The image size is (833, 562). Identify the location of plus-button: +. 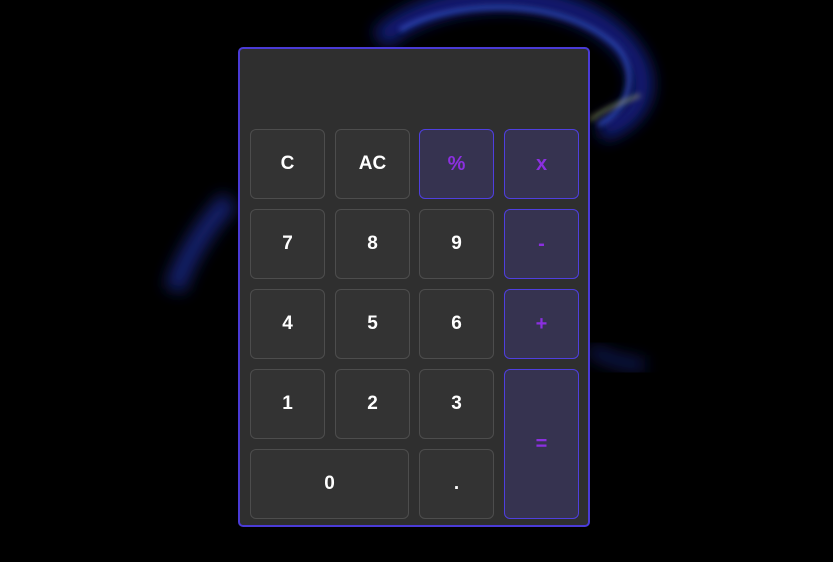
(541, 324).